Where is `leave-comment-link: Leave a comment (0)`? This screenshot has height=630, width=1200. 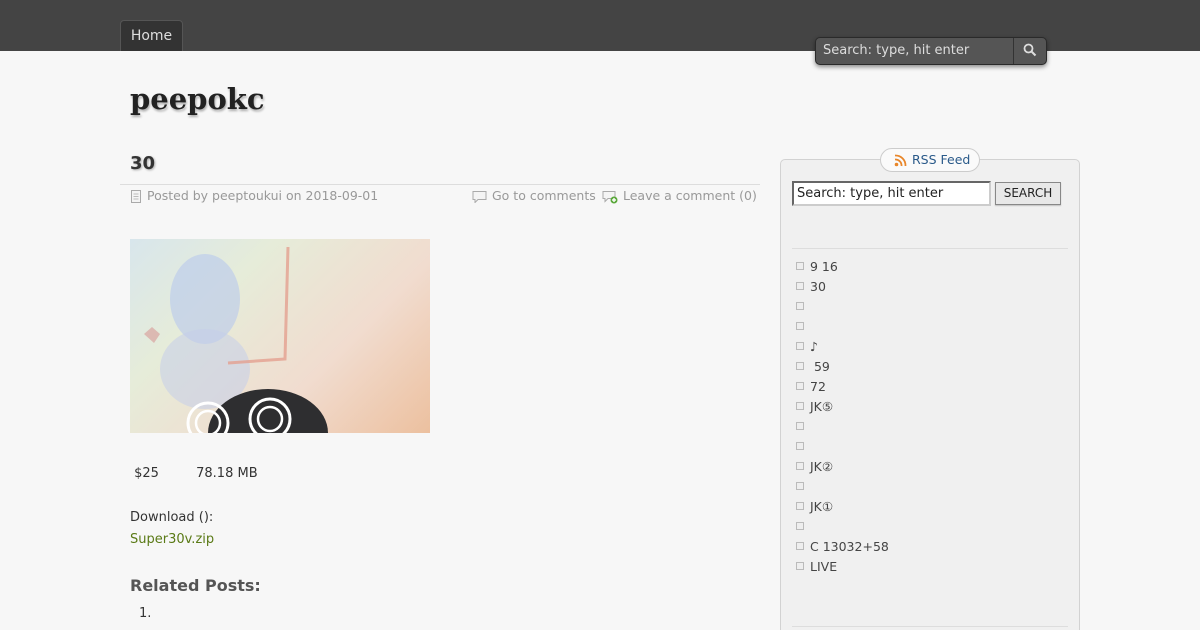
leave-comment-link: Leave a comment (0) is located at coordinates (679, 196).